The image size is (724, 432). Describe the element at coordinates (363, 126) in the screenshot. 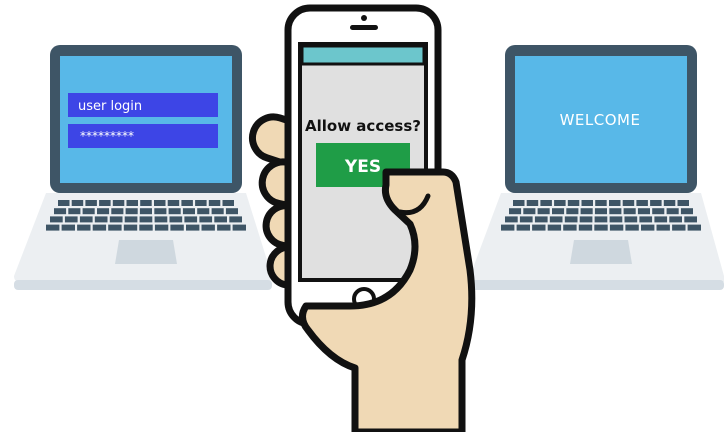

I see `allow-access-prompt: Allow access?` at that location.